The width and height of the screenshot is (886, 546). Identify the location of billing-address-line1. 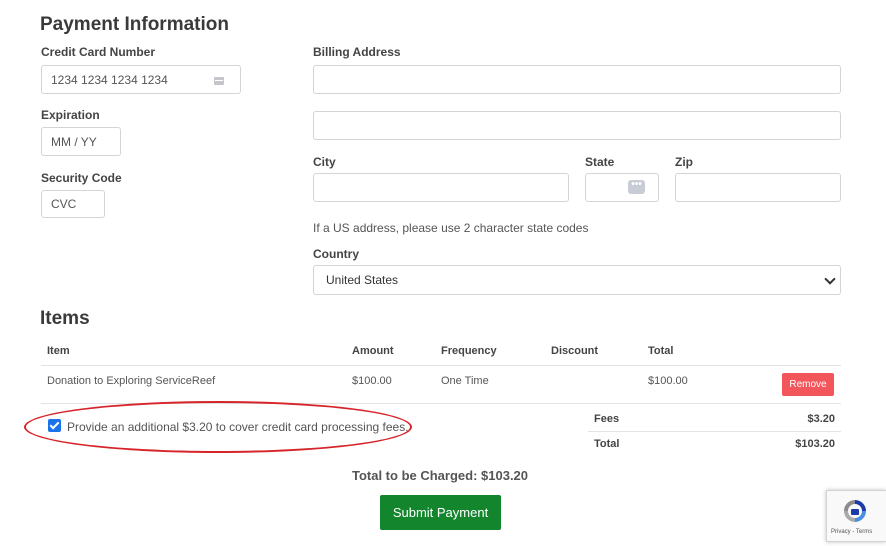
(577, 79).